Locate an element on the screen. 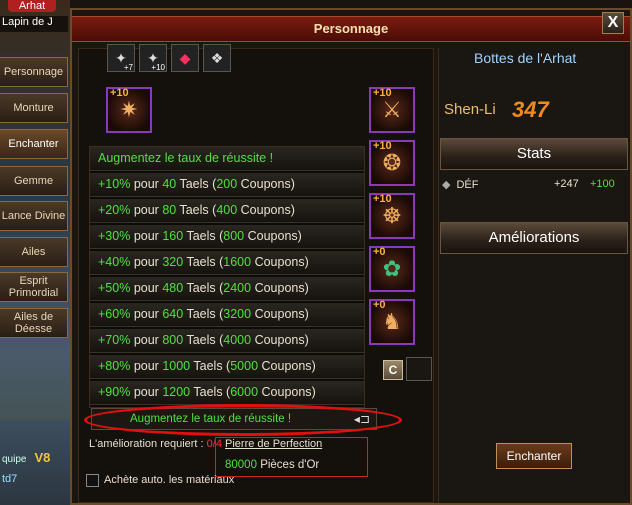 The width and height of the screenshot is (632, 505). stat-name: DÉF is located at coordinates (467, 185).